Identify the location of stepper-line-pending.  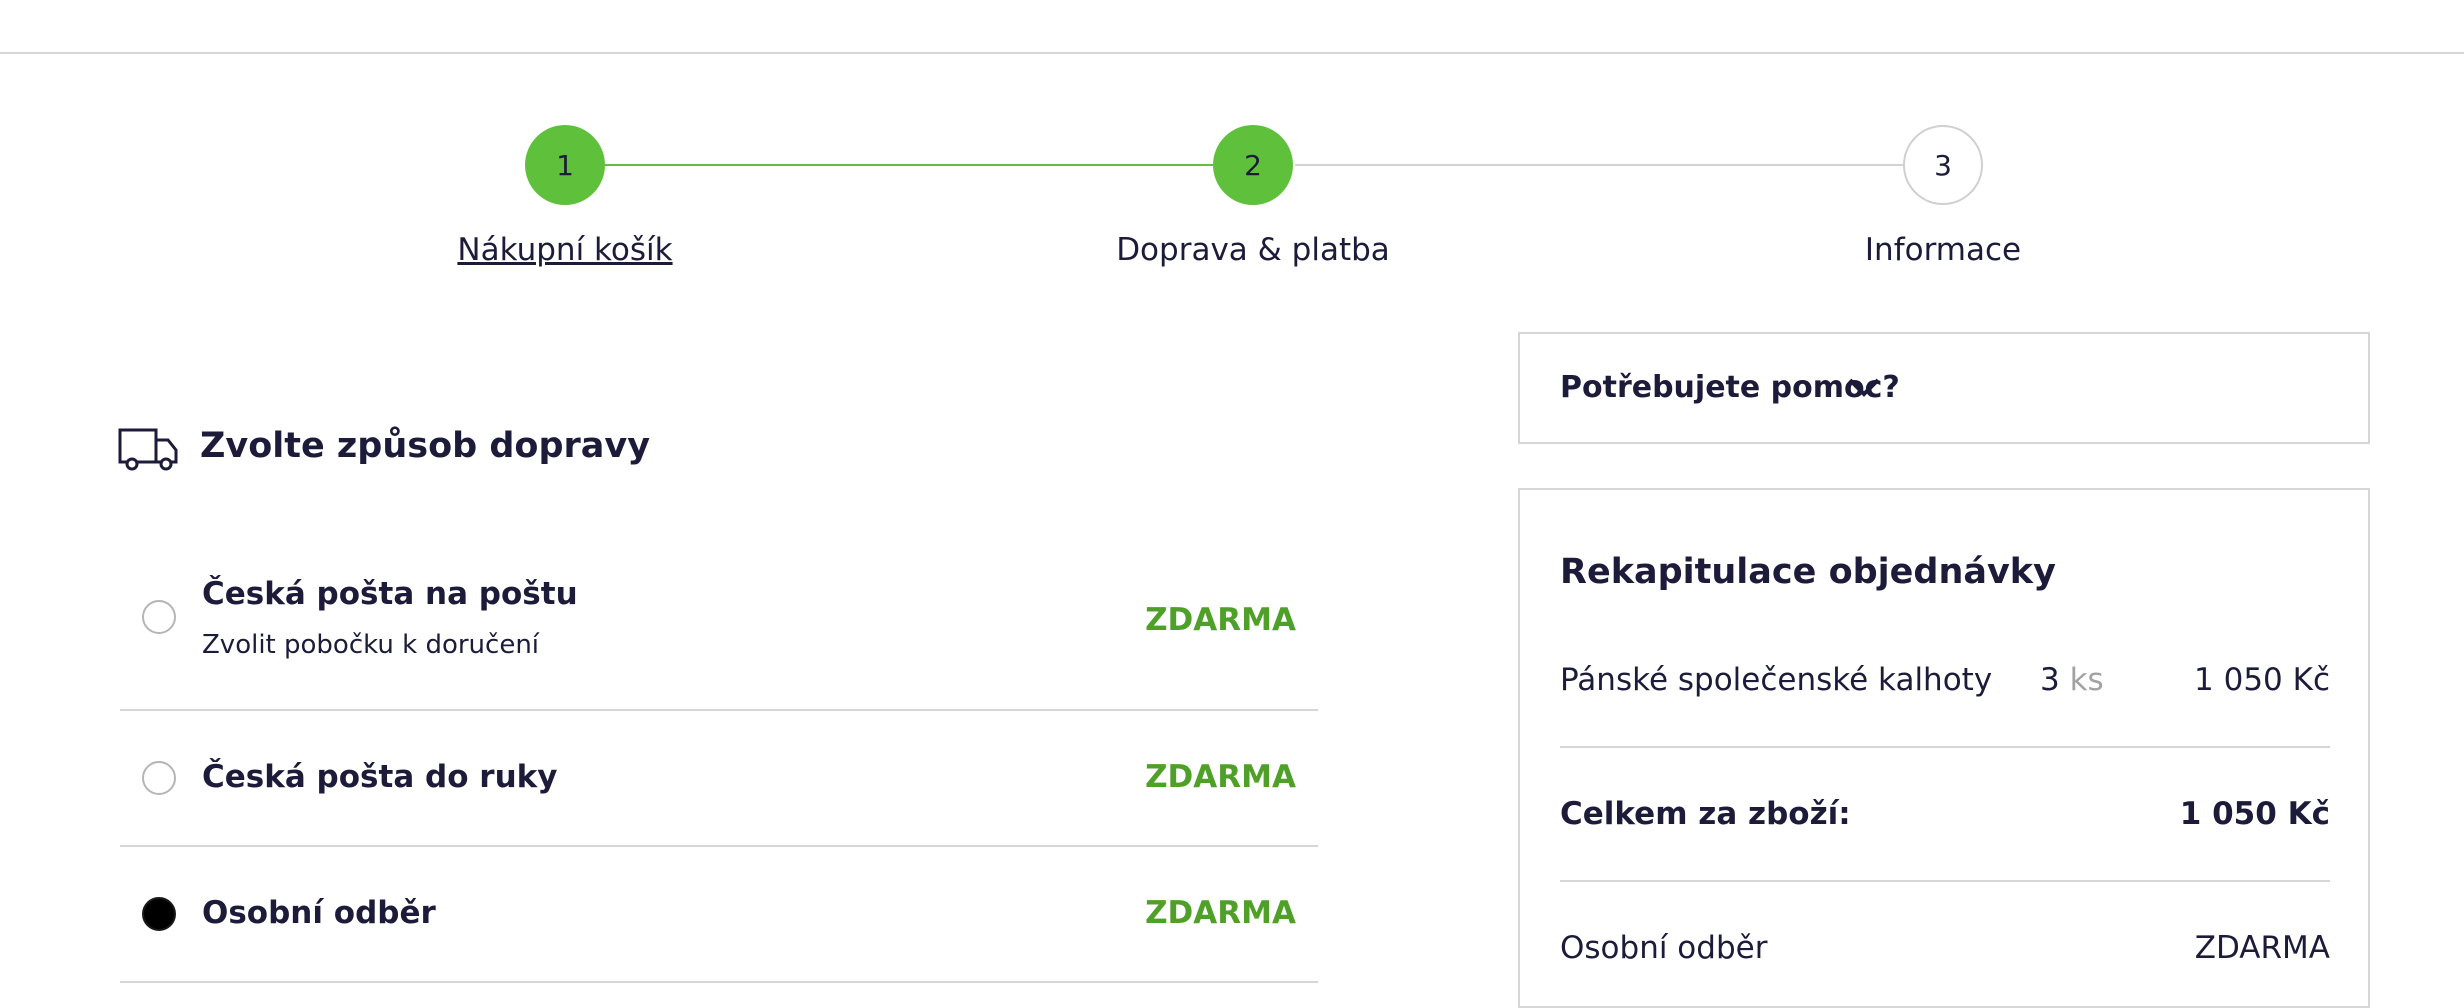
(1600, 165).